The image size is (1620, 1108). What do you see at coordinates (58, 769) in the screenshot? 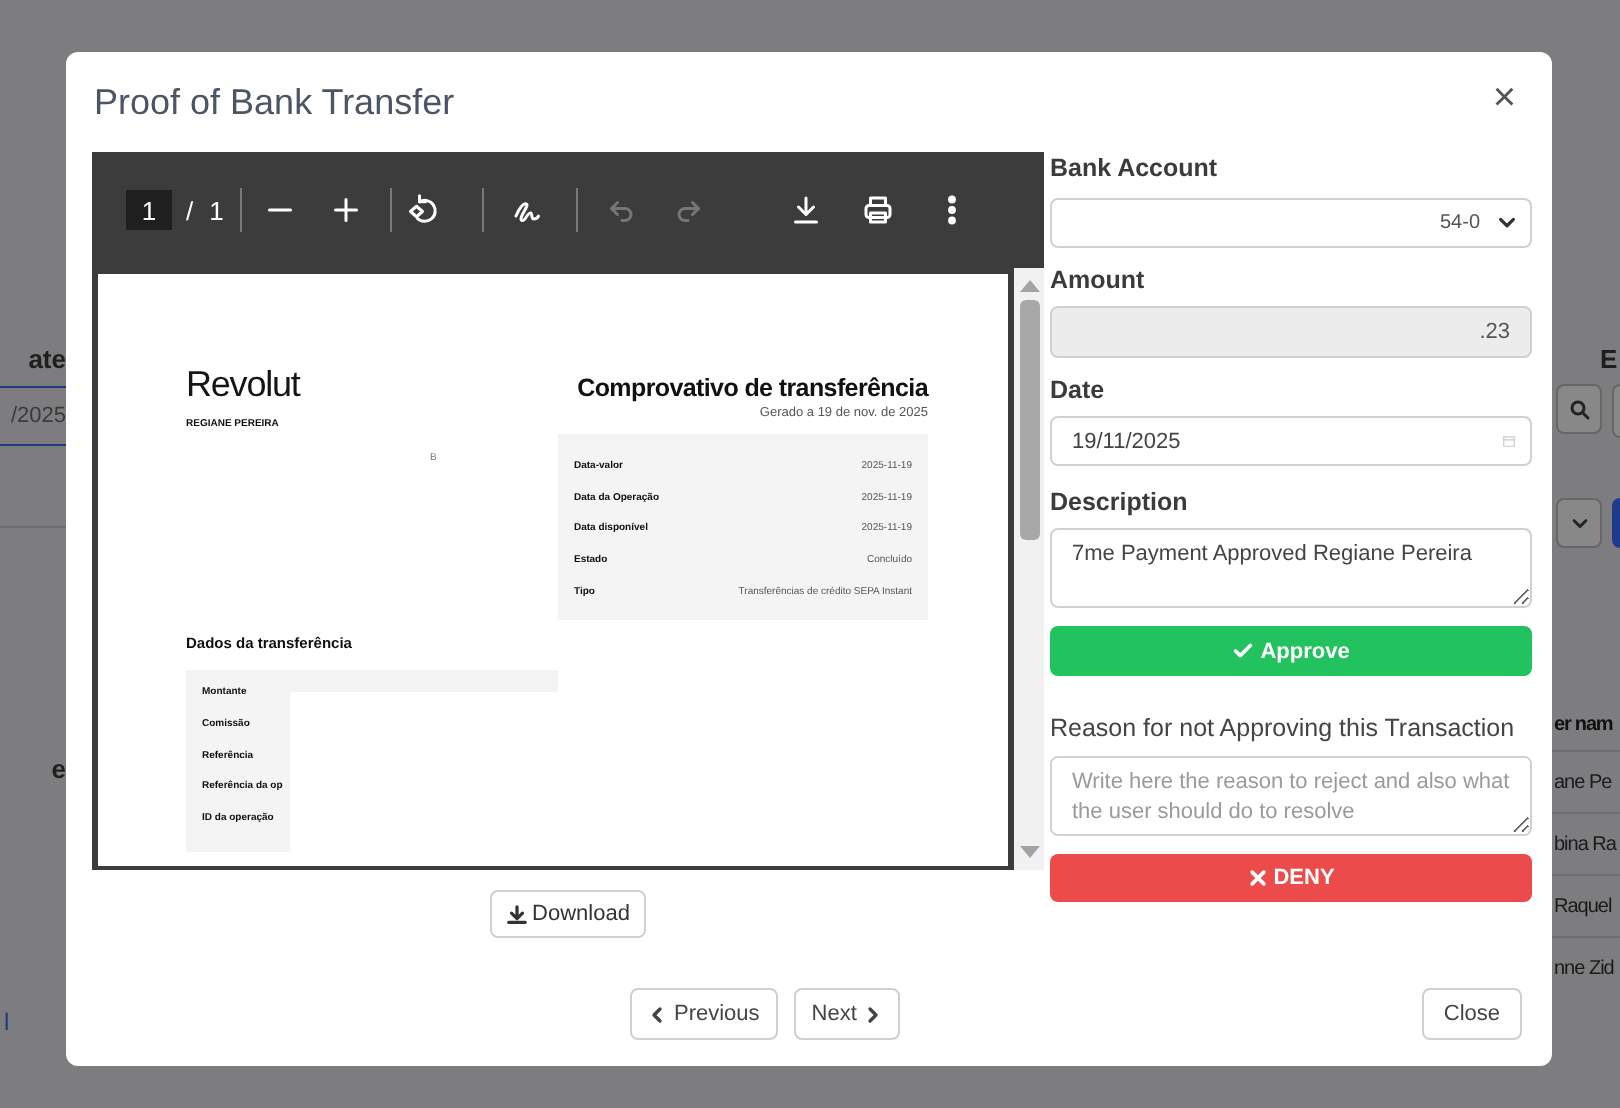
I see `column-header: e` at bounding box center [58, 769].